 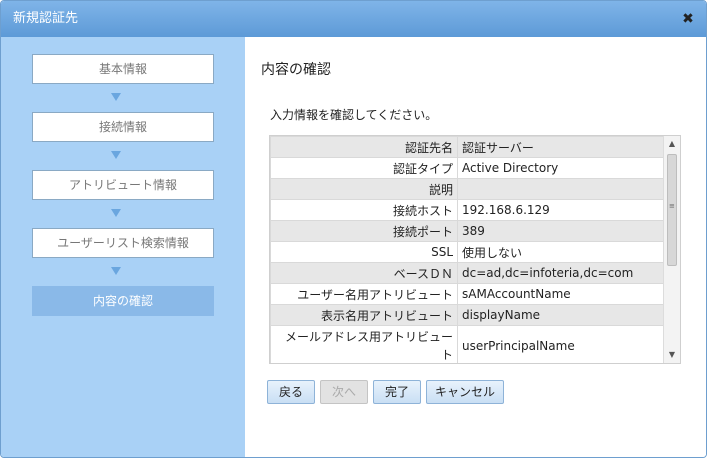 What do you see at coordinates (123, 69) in the screenshot?
I see `step-basic-info: 基本情報` at bounding box center [123, 69].